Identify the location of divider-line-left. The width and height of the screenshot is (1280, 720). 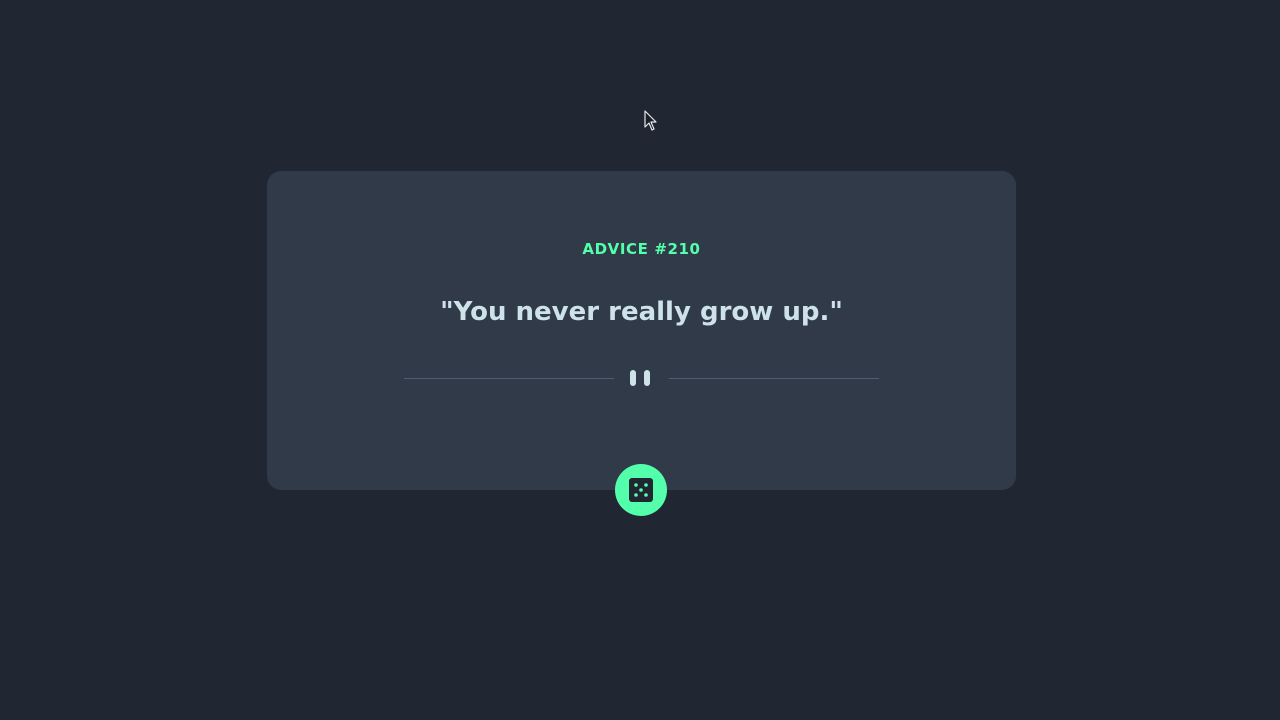
(509, 378).